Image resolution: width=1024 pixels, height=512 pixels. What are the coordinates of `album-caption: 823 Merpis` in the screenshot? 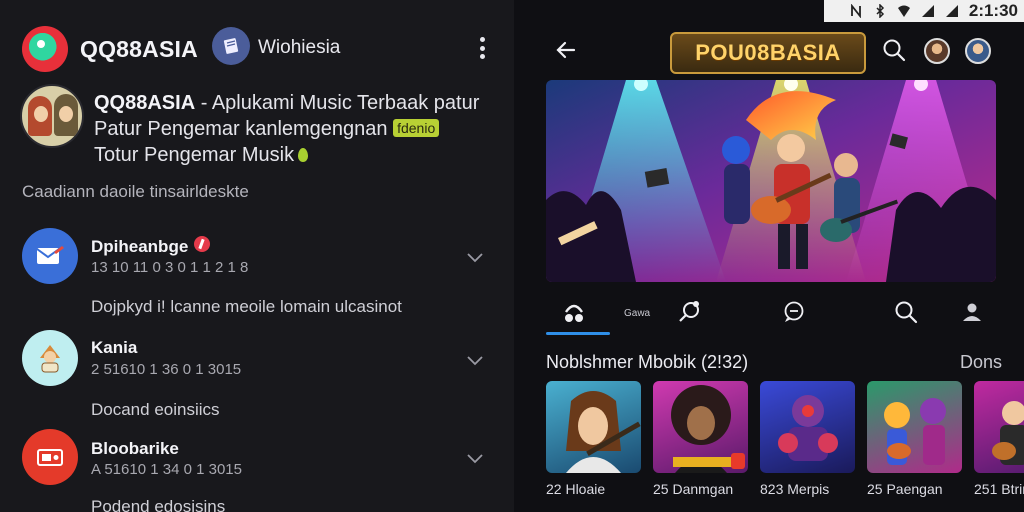 It's located at (795, 489).